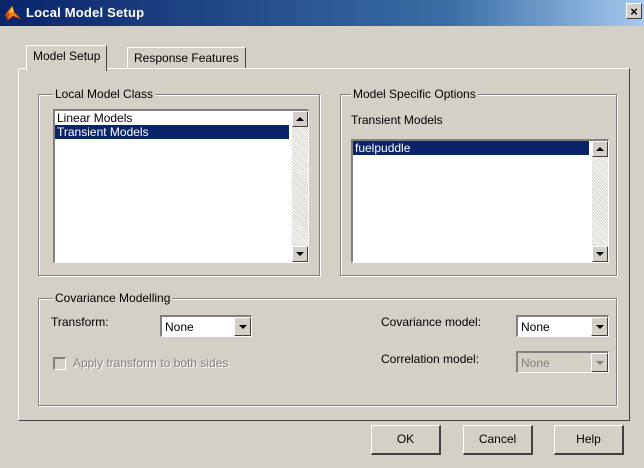 The image size is (644, 468). What do you see at coordinates (431, 322) in the screenshot?
I see `covariance-model-label: Covariance model:` at bounding box center [431, 322].